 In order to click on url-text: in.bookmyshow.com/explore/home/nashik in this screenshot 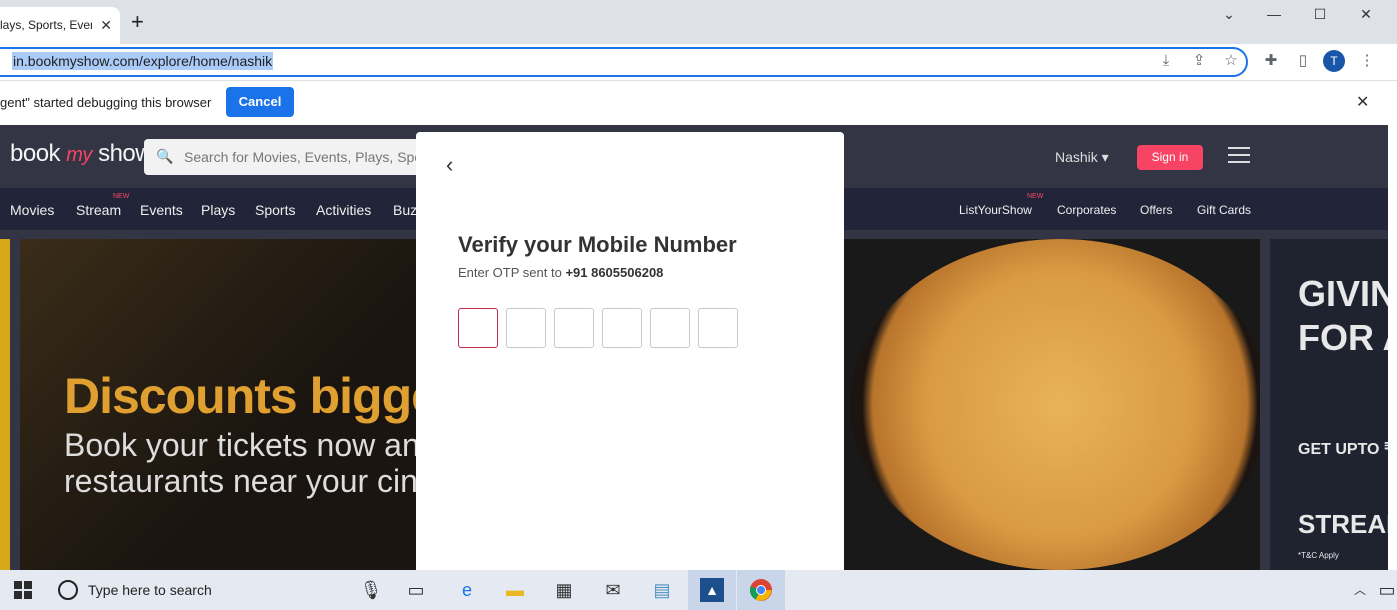, I will do `click(143, 61)`.